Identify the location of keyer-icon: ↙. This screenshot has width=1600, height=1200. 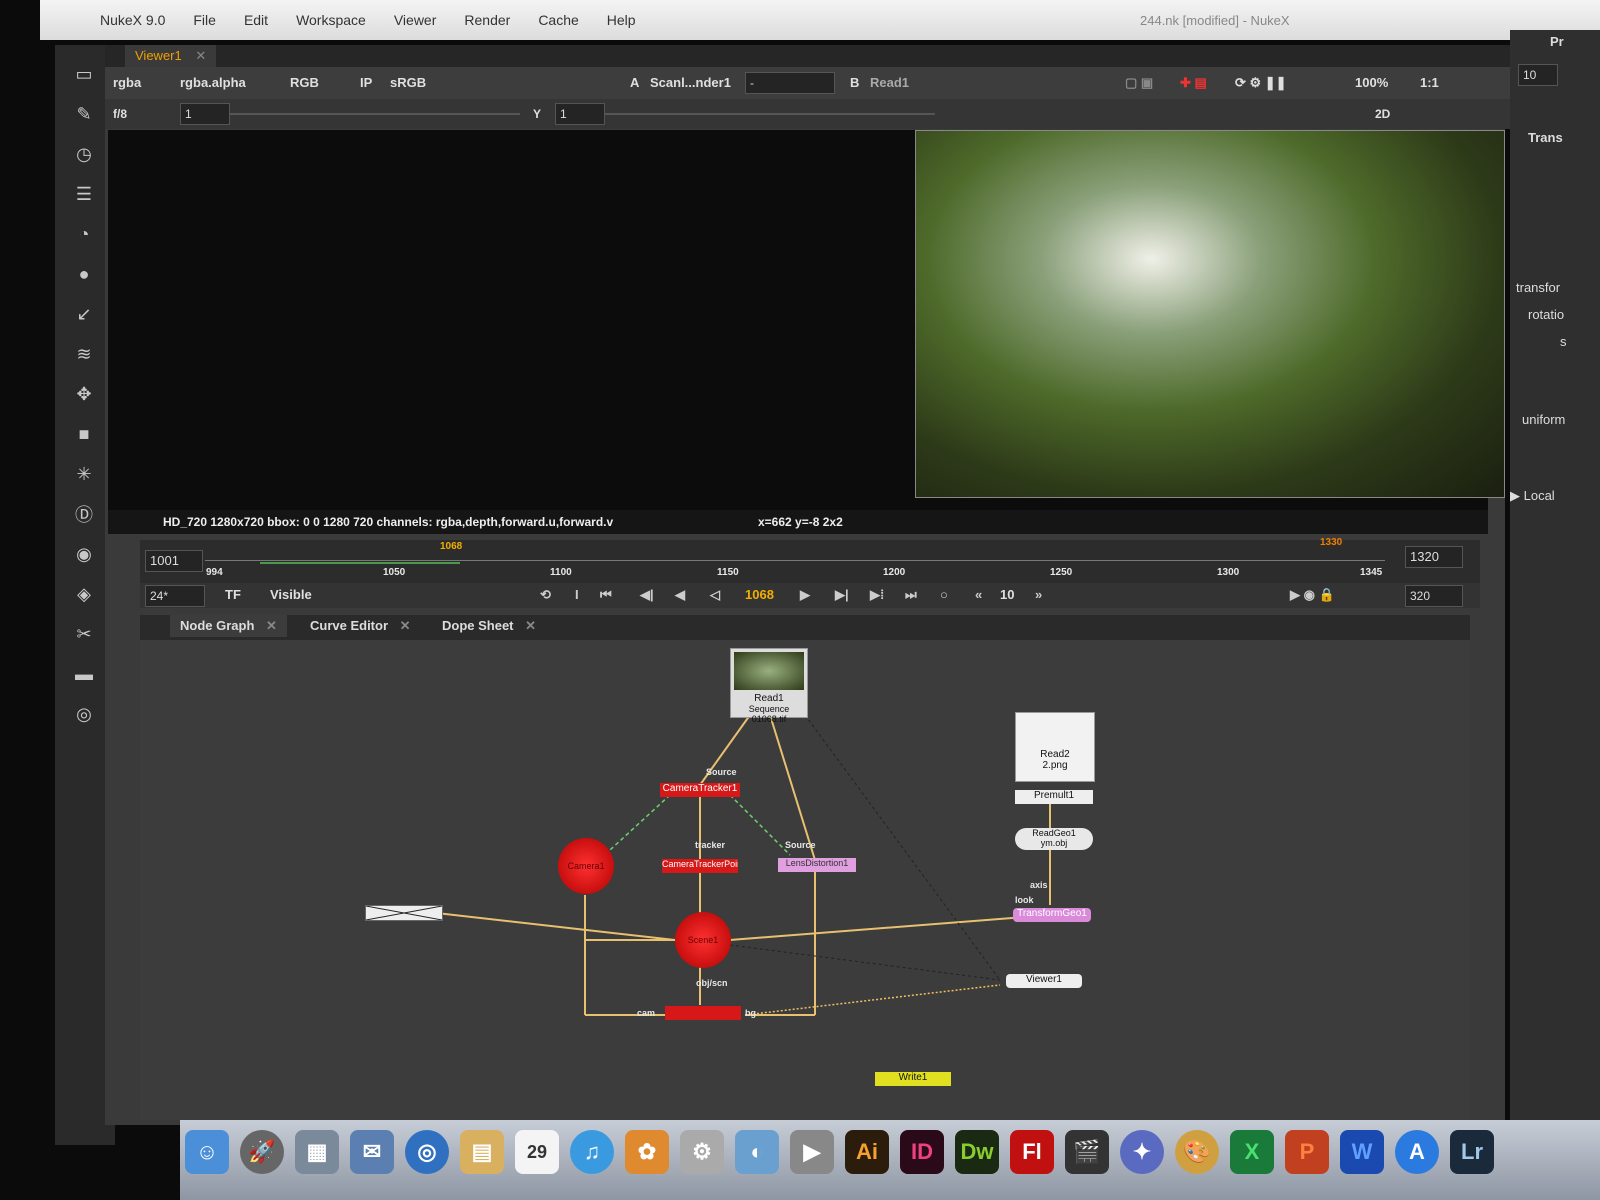
(84, 314).